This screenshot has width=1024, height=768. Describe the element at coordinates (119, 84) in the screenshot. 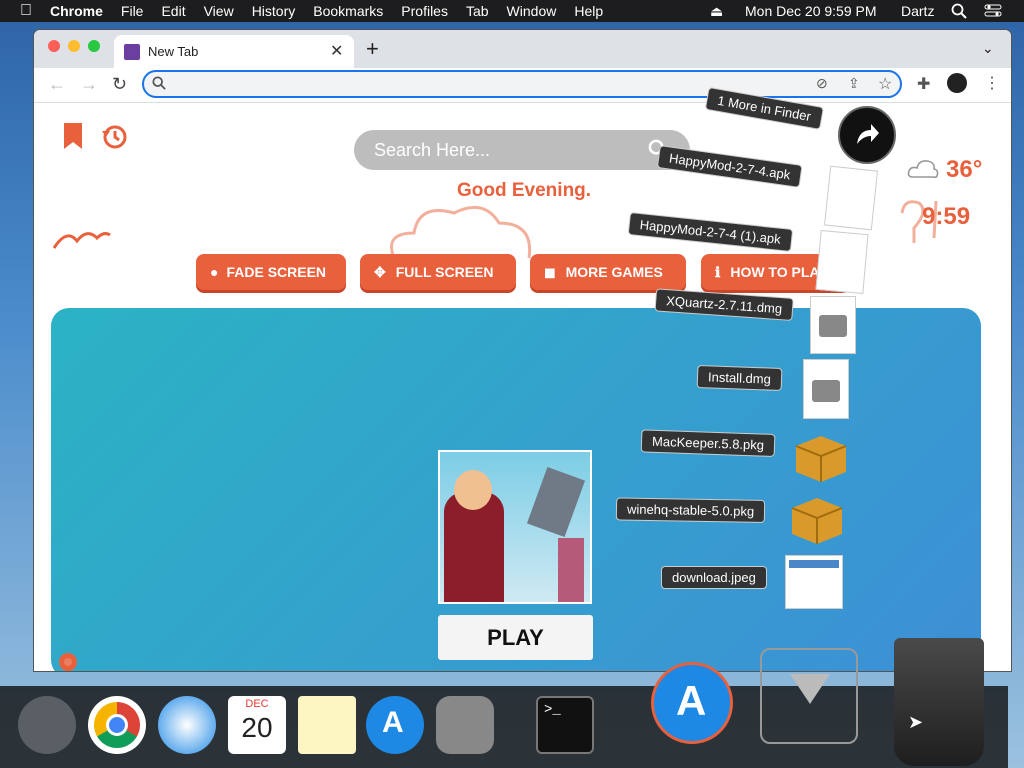

I see `reload-icon: ↻` at that location.